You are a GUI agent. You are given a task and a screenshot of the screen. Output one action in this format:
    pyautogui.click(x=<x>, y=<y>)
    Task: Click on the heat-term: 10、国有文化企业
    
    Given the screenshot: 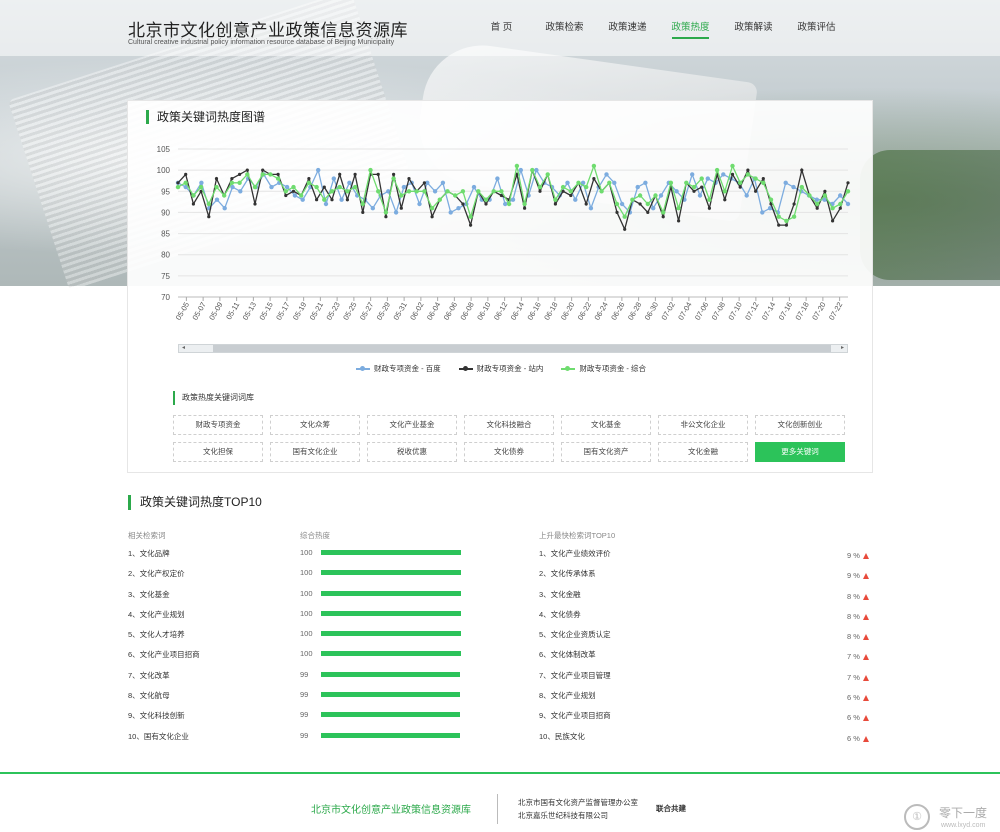 What is the action you would take?
    pyautogui.click(x=158, y=736)
    